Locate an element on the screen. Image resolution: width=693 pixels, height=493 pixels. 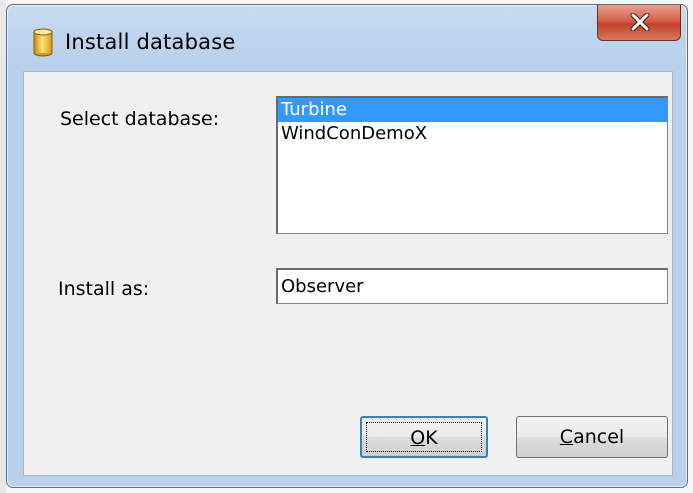
cancel-mnemonic: C is located at coordinates (566, 437).